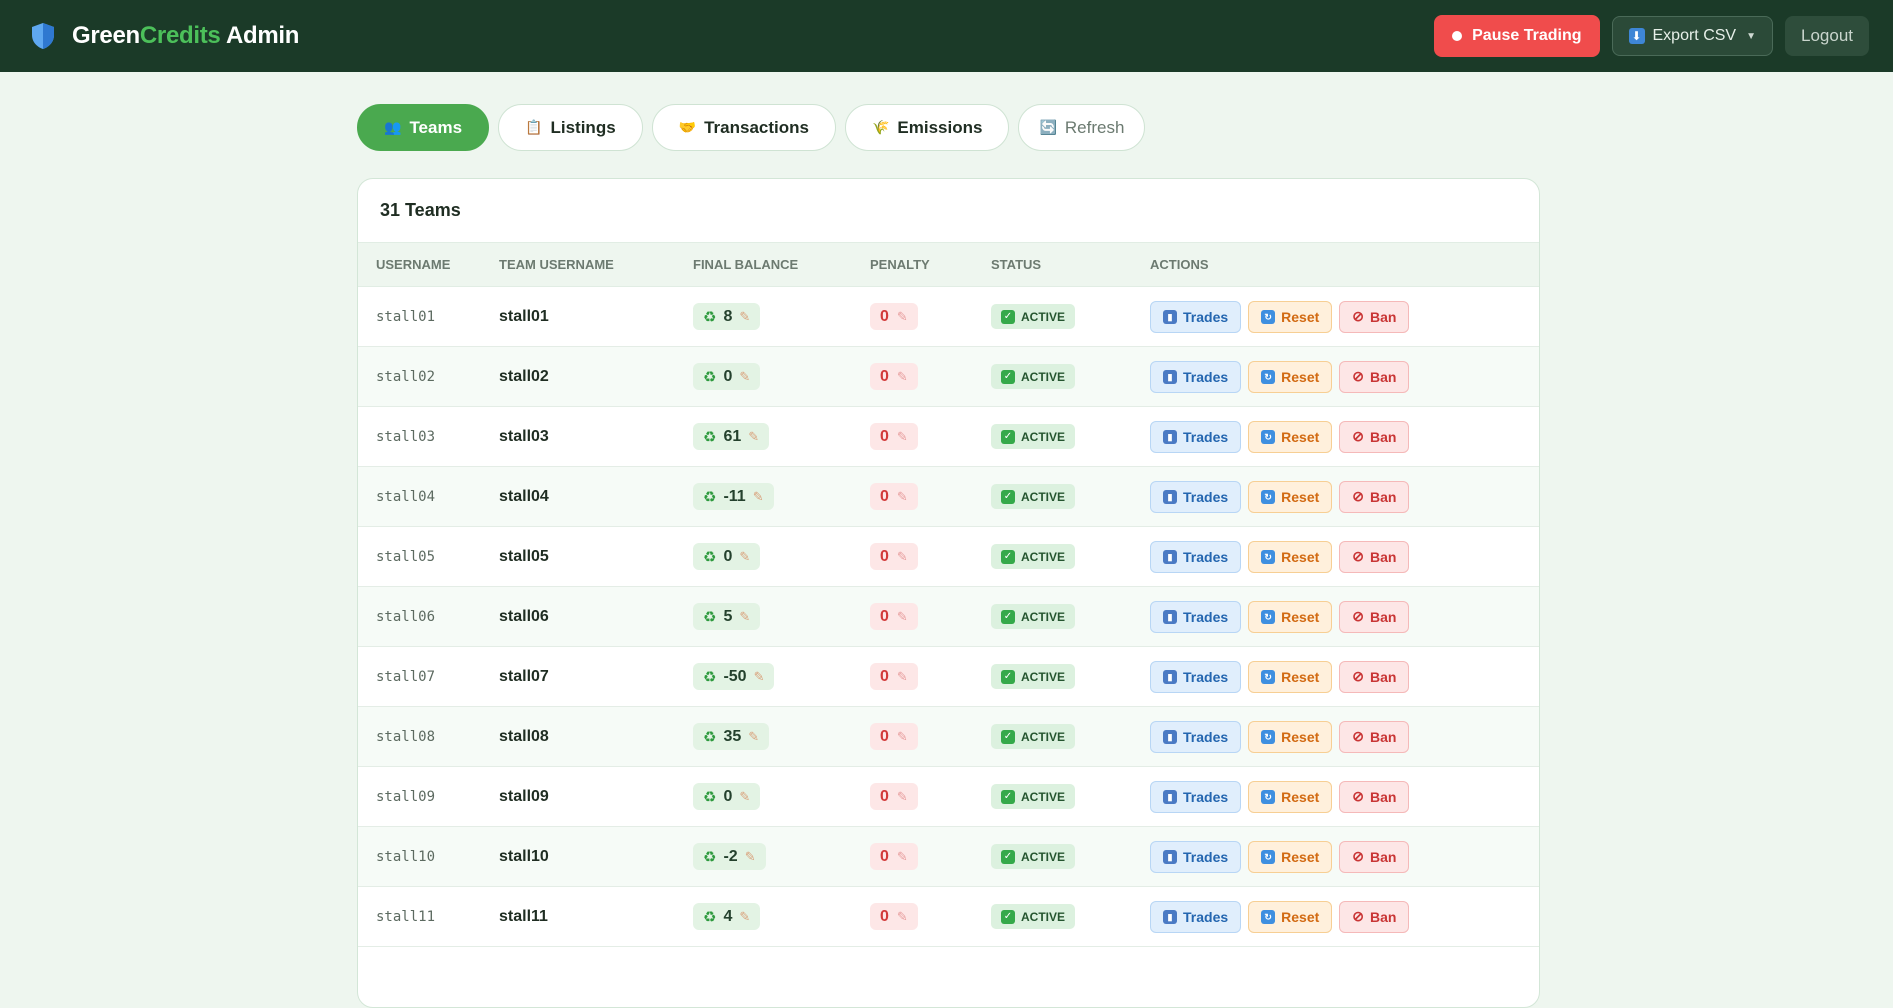 The width and height of the screenshot is (1893, 1008). Describe the element at coordinates (1517, 36) in the screenshot. I see `pause-trading-button: Pause Trading` at that location.